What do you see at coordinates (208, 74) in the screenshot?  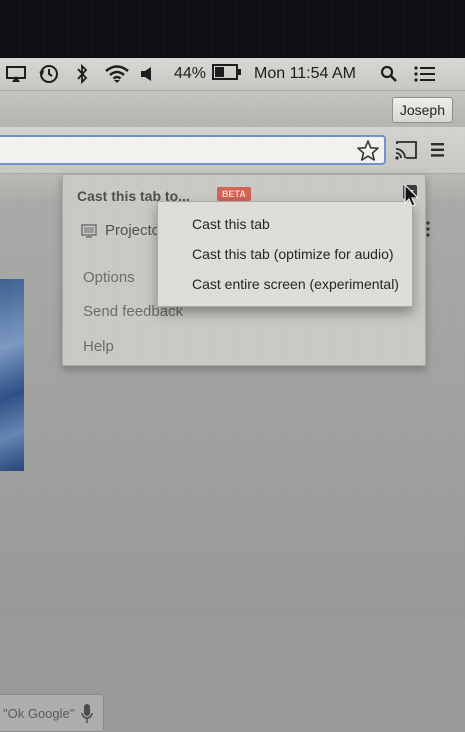 I see `battery-status: 44%` at bounding box center [208, 74].